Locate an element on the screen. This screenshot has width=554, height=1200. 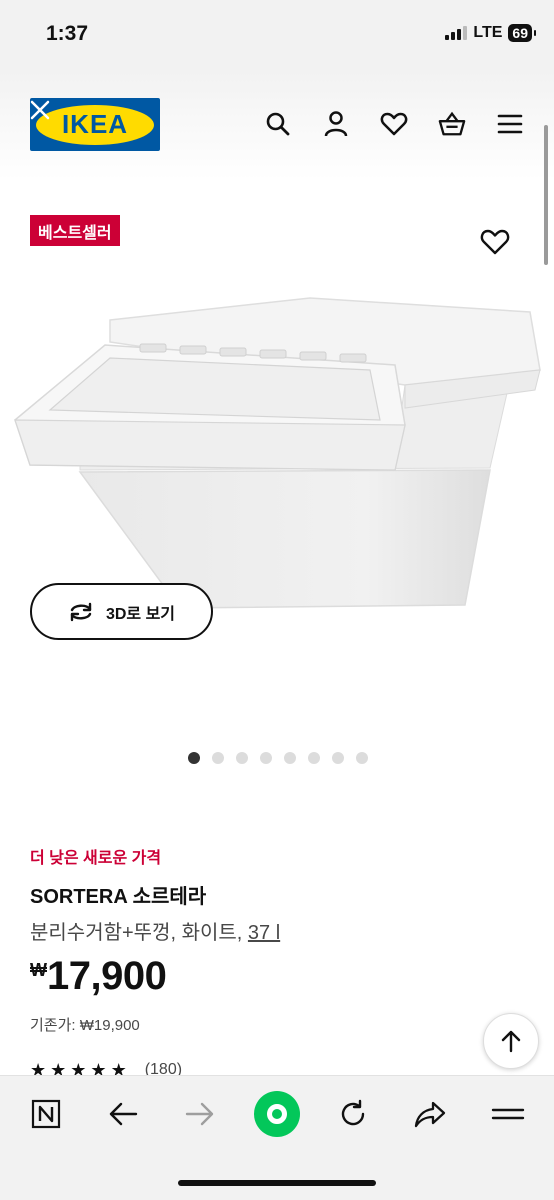
browser-toolbar is located at coordinates (277, 1137).